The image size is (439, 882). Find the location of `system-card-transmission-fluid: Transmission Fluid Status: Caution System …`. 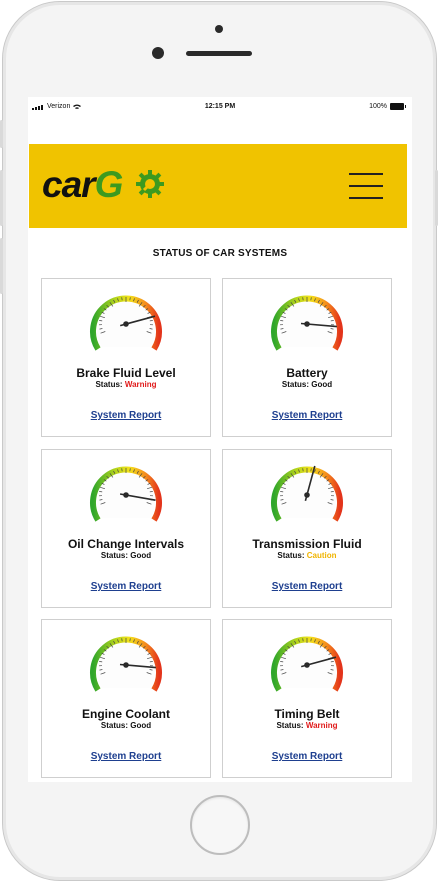

system-card-transmission-fluid: Transmission Fluid Status: Caution System … is located at coordinates (307, 528).